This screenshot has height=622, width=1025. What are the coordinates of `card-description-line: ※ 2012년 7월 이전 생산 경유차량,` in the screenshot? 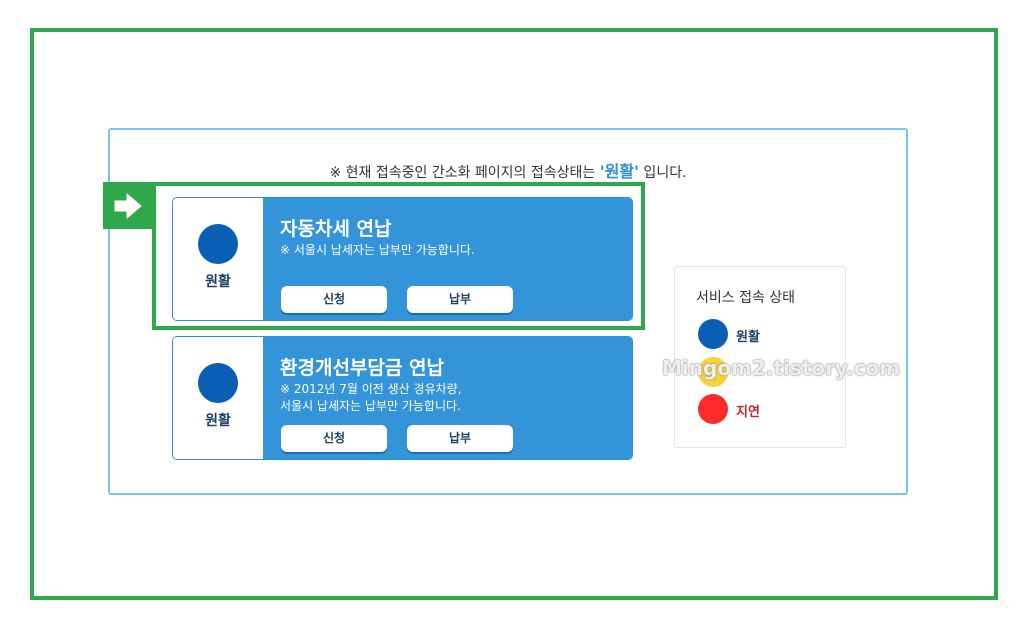 It's located at (371, 389).